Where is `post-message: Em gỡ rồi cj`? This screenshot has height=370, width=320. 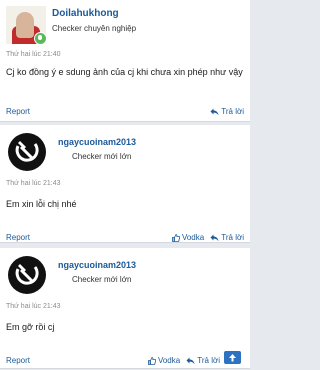
post-message: Em gỡ rồi cj is located at coordinates (30, 327).